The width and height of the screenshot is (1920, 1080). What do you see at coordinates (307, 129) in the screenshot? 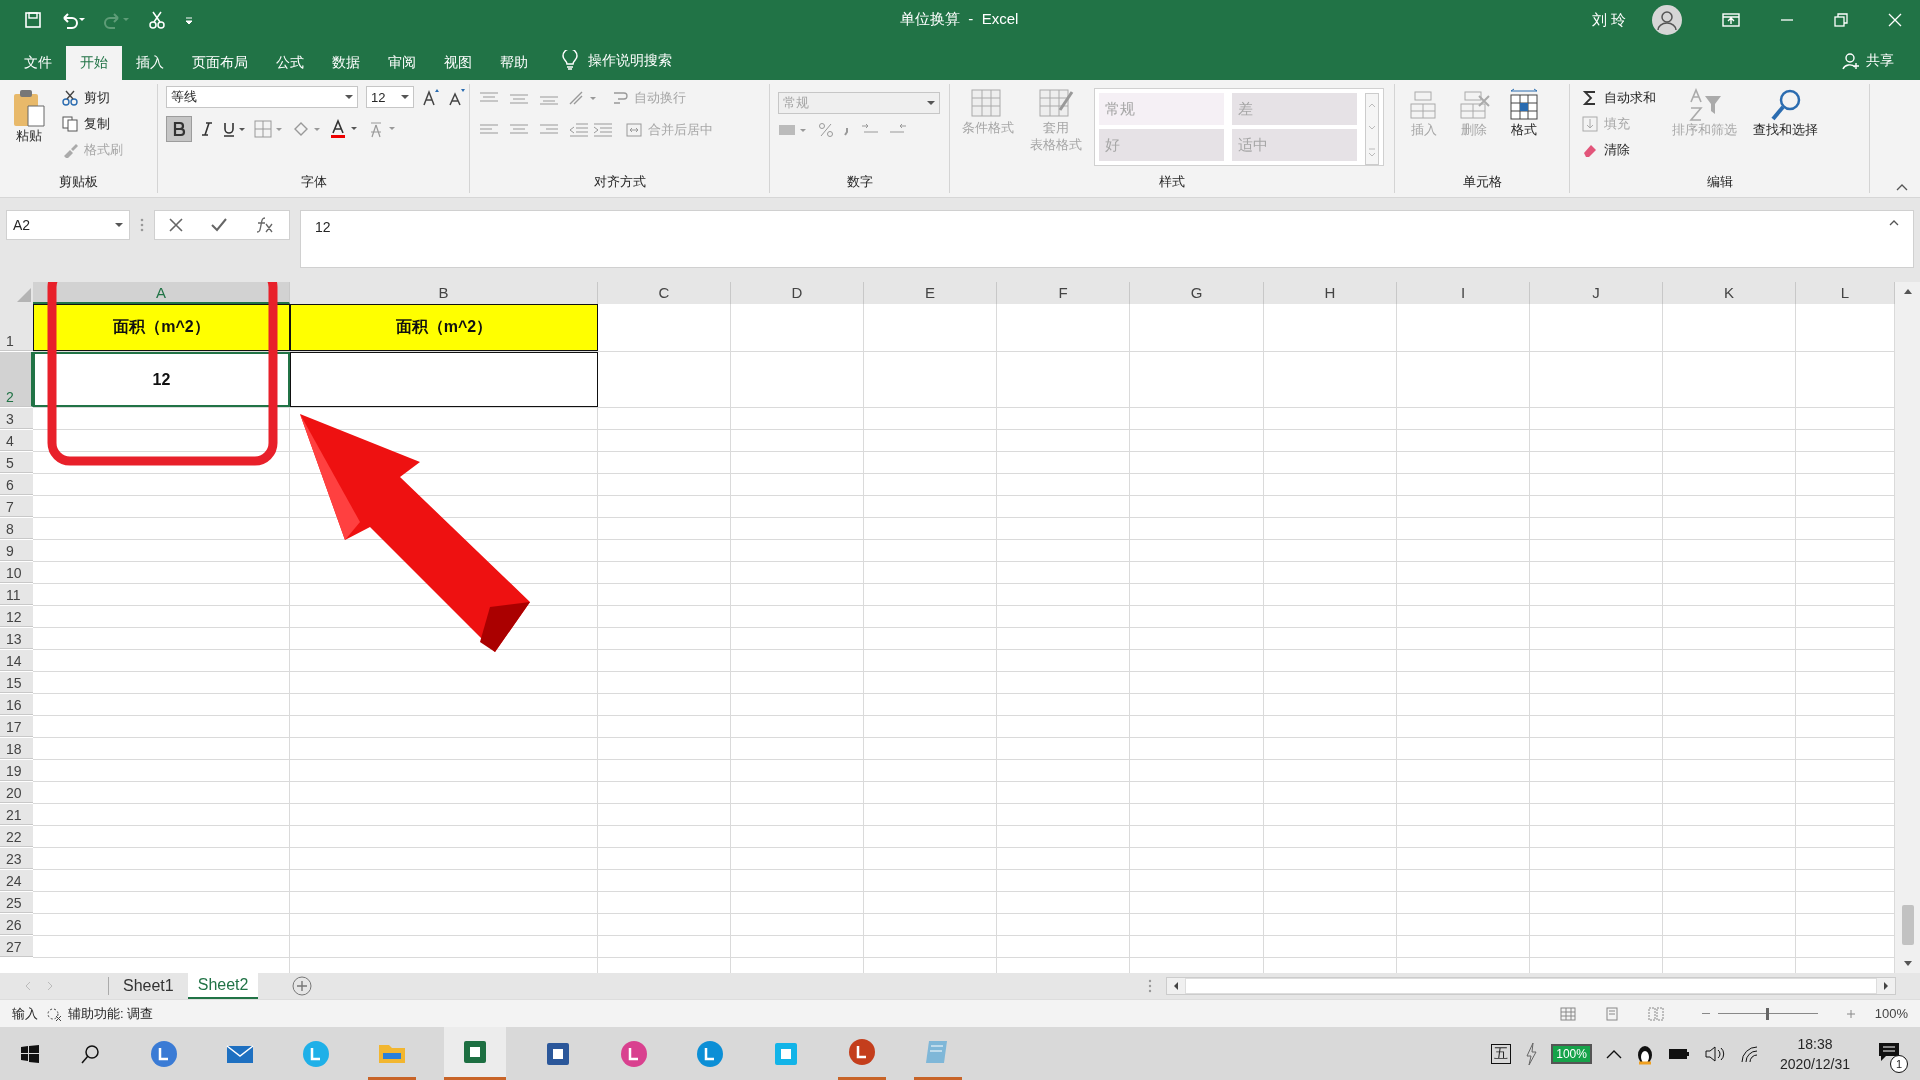
I see `fill-color-icon` at bounding box center [307, 129].